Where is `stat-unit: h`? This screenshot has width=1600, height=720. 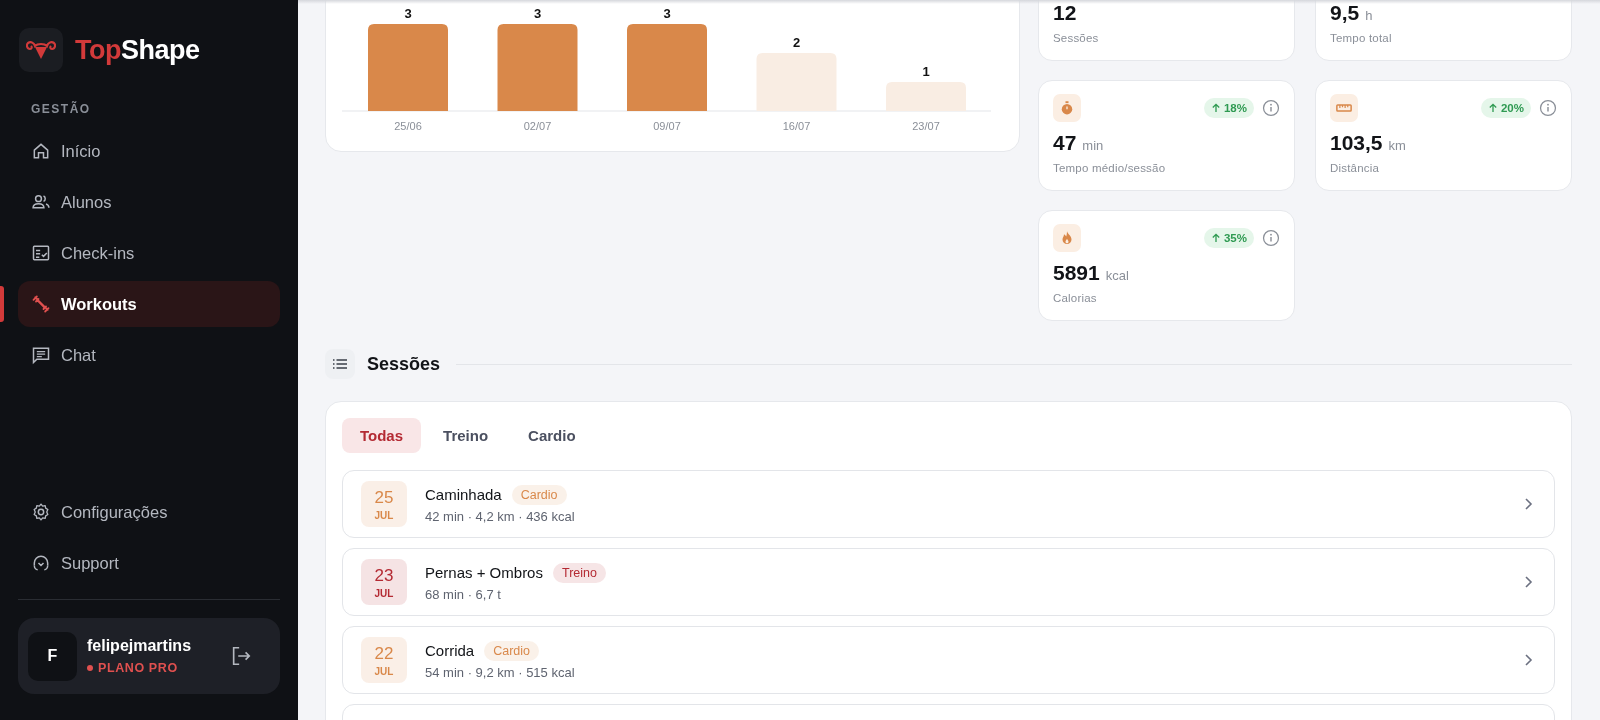
stat-unit: h is located at coordinates (1369, 15).